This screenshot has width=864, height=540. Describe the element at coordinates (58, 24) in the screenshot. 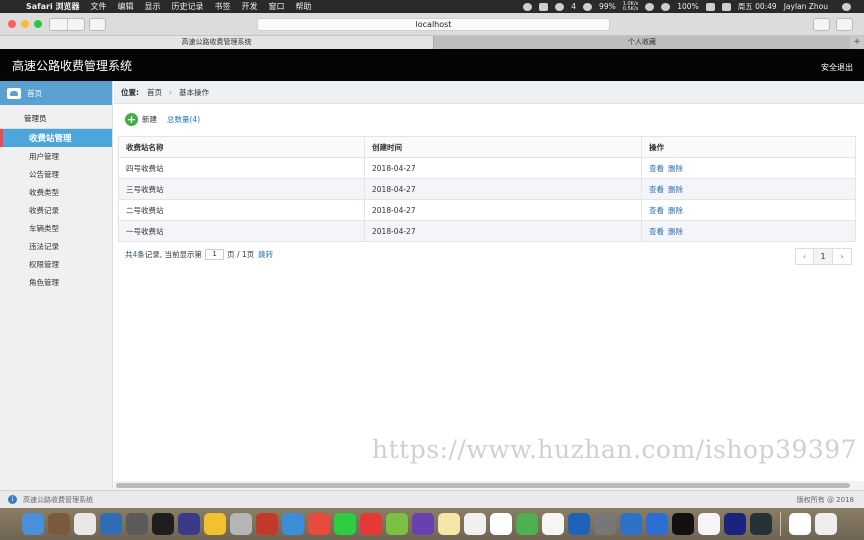

I see `back-button` at that location.